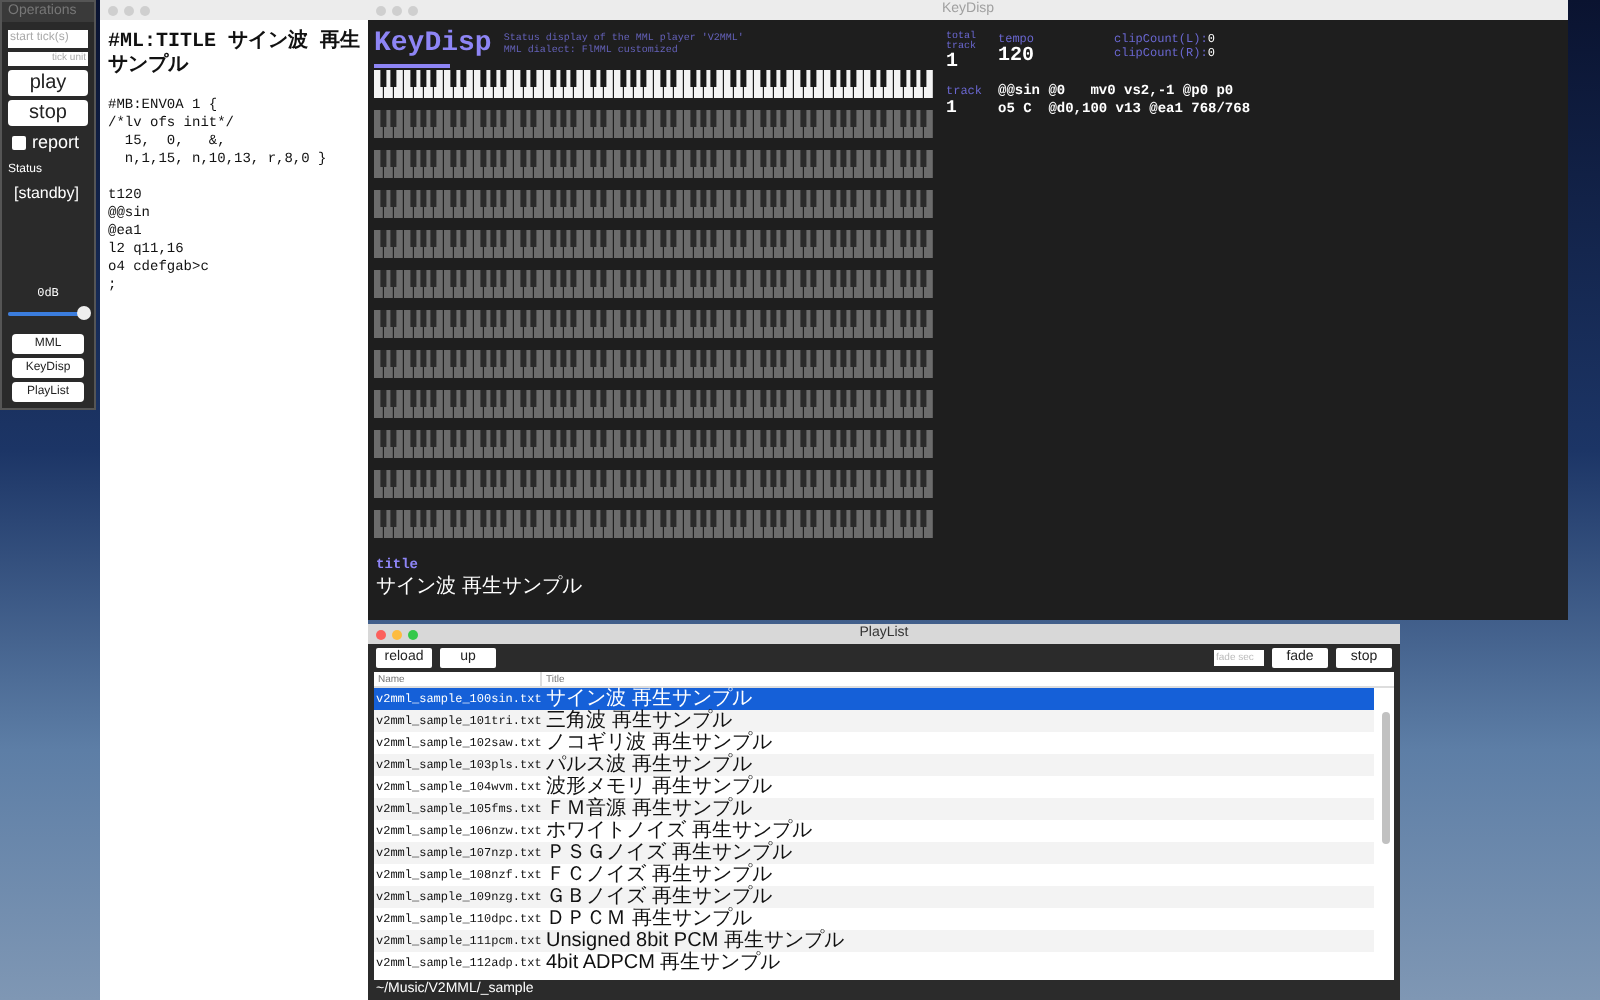 The width and height of the screenshot is (1600, 1000). I want to click on scroll-indicator, so click(412, 66).